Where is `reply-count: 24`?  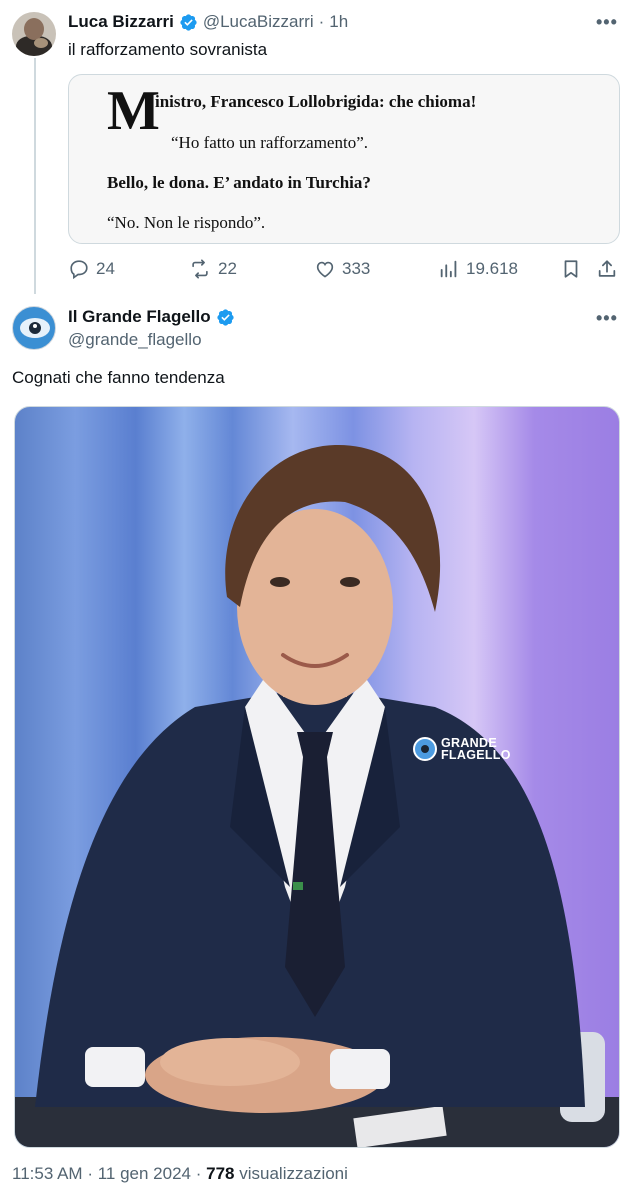
reply-count: 24 is located at coordinates (105, 268).